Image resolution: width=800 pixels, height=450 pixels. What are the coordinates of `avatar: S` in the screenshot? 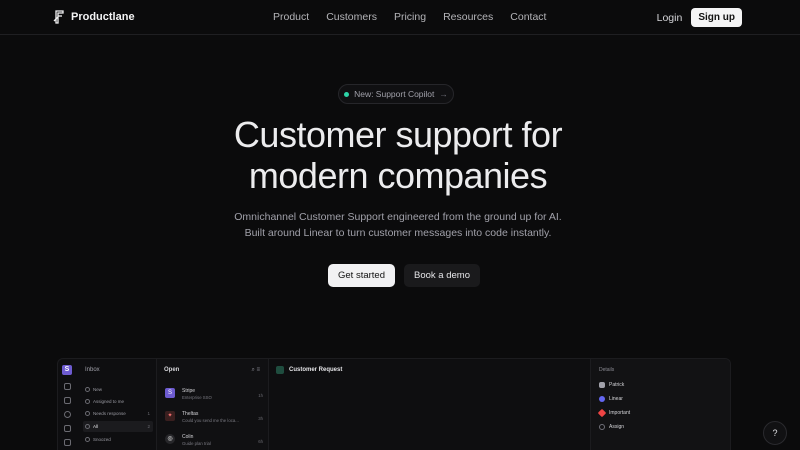 It's located at (170, 393).